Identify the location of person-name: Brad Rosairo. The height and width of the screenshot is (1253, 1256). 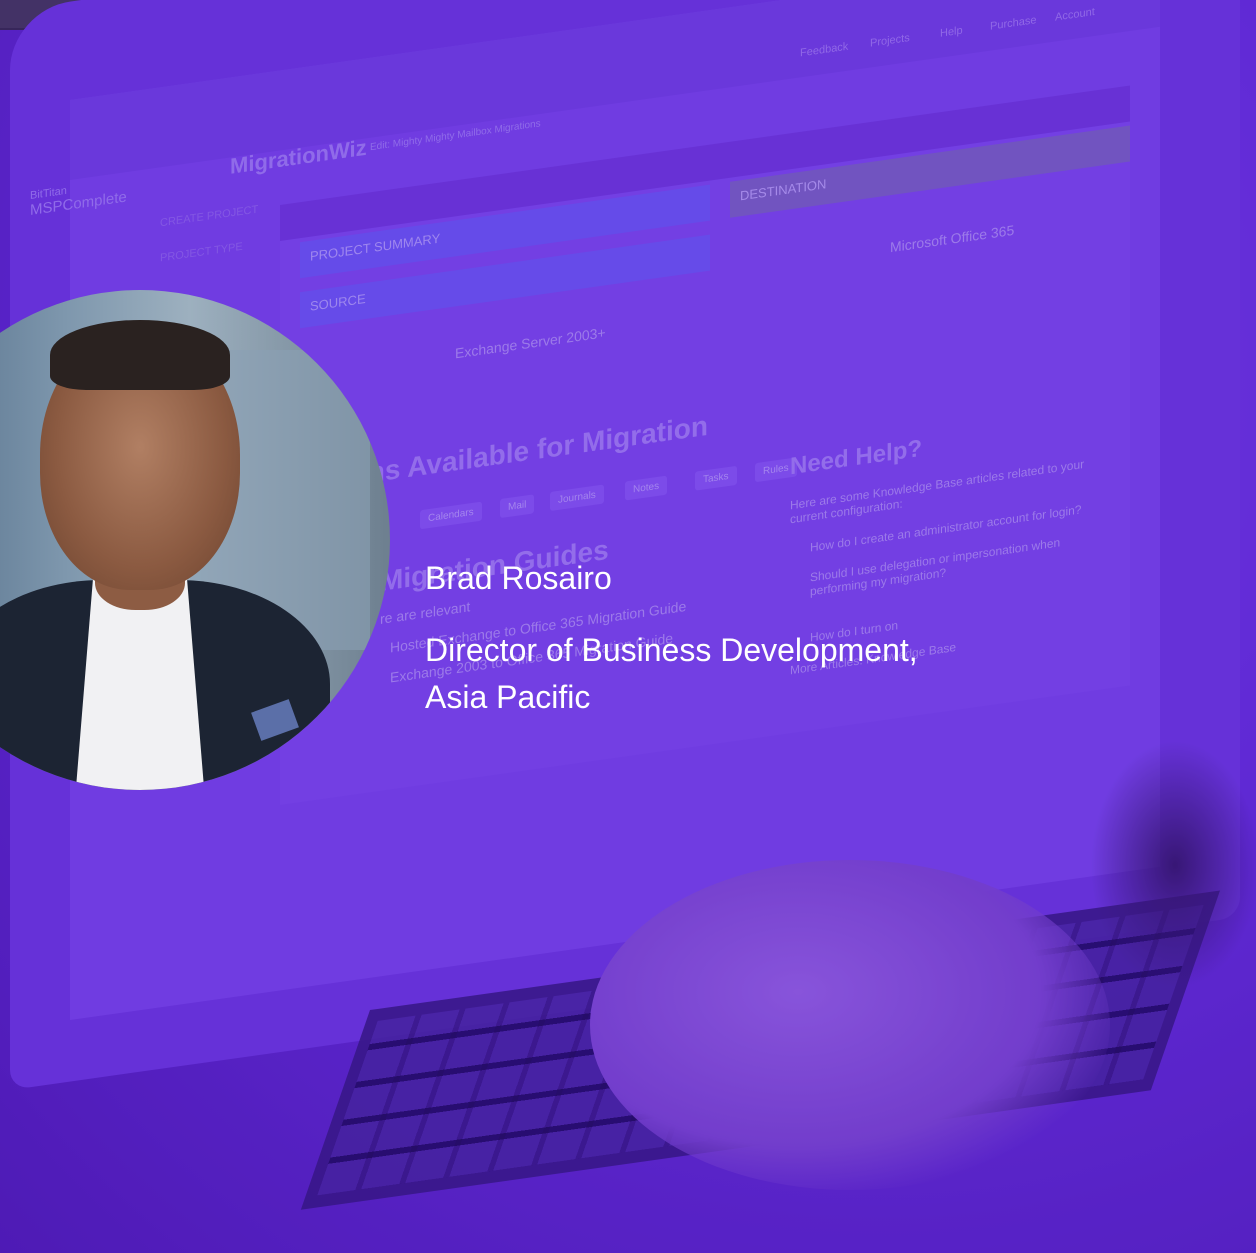
(518, 578).